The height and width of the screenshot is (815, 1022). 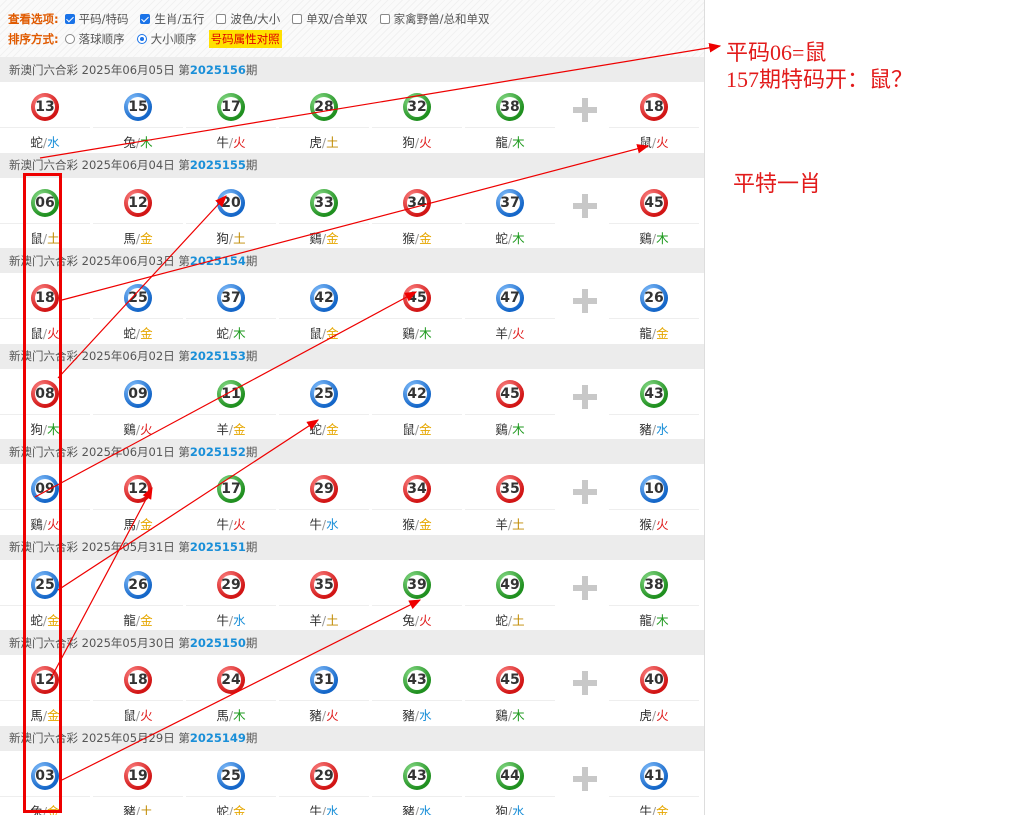 I want to click on zodiac-element-label: 鷄/火, so click(x=138, y=428).